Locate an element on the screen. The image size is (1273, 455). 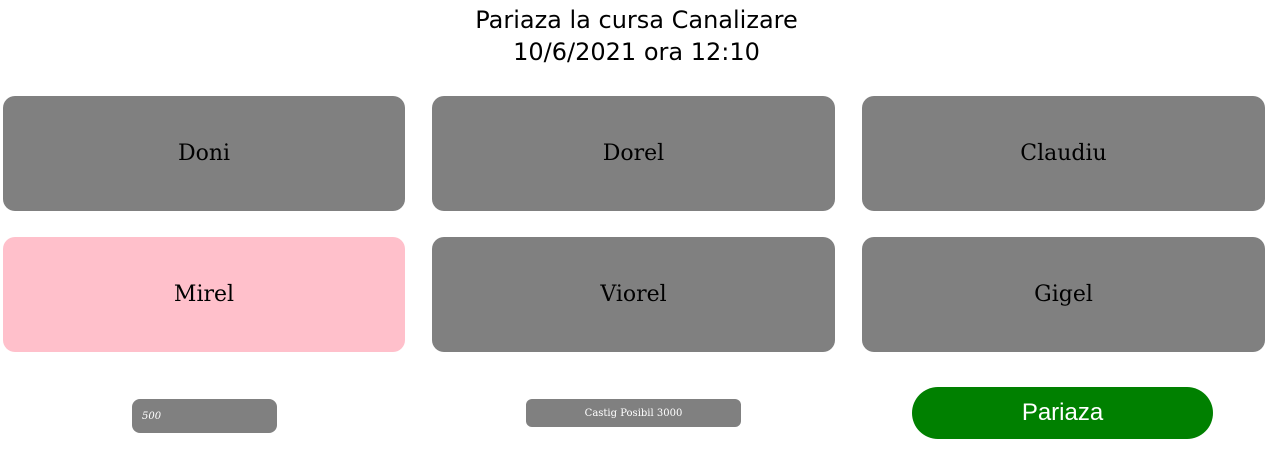
racer-tile-dorel: Dorel is located at coordinates (633, 153).